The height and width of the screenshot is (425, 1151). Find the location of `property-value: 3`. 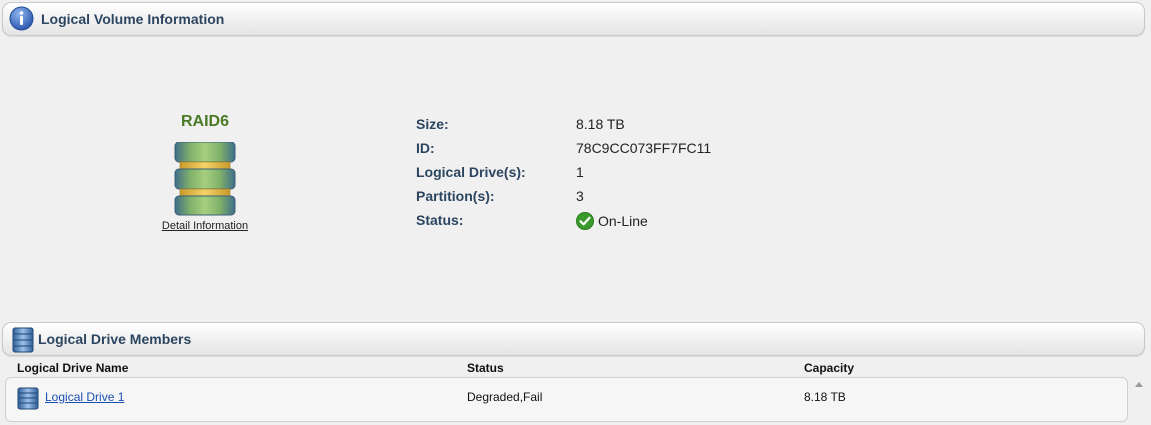

property-value: 3 is located at coordinates (580, 196).